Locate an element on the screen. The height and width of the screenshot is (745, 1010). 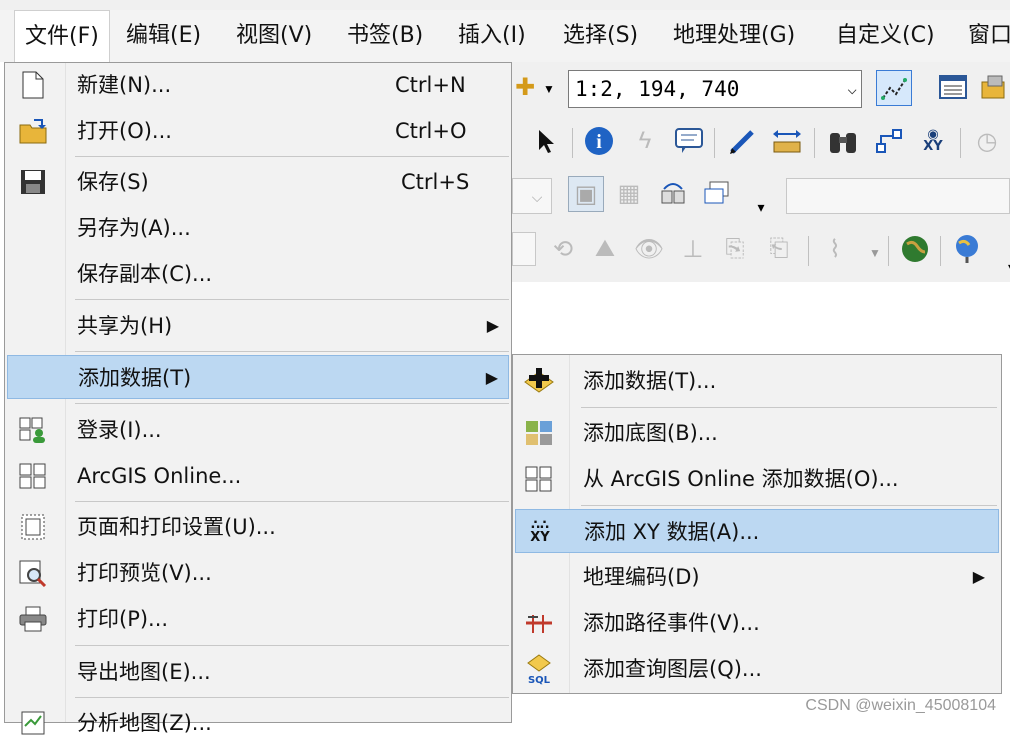
profile-graph-icon: ⌇ is located at coordinates (835, 249).